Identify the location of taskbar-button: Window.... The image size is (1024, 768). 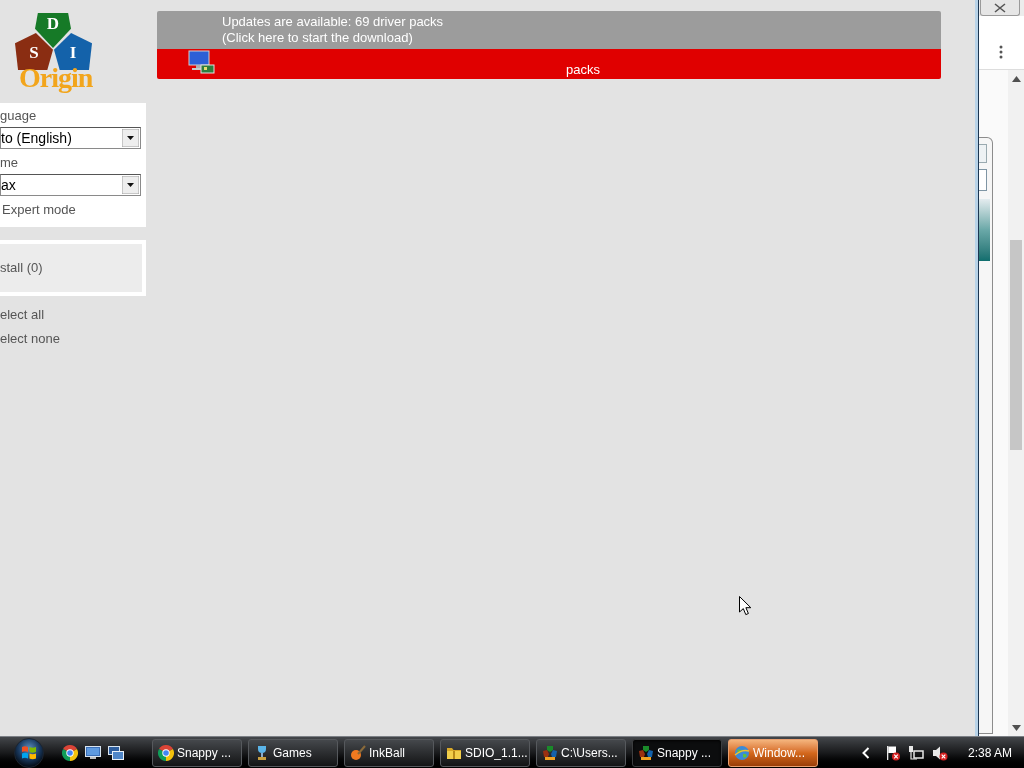
(773, 752).